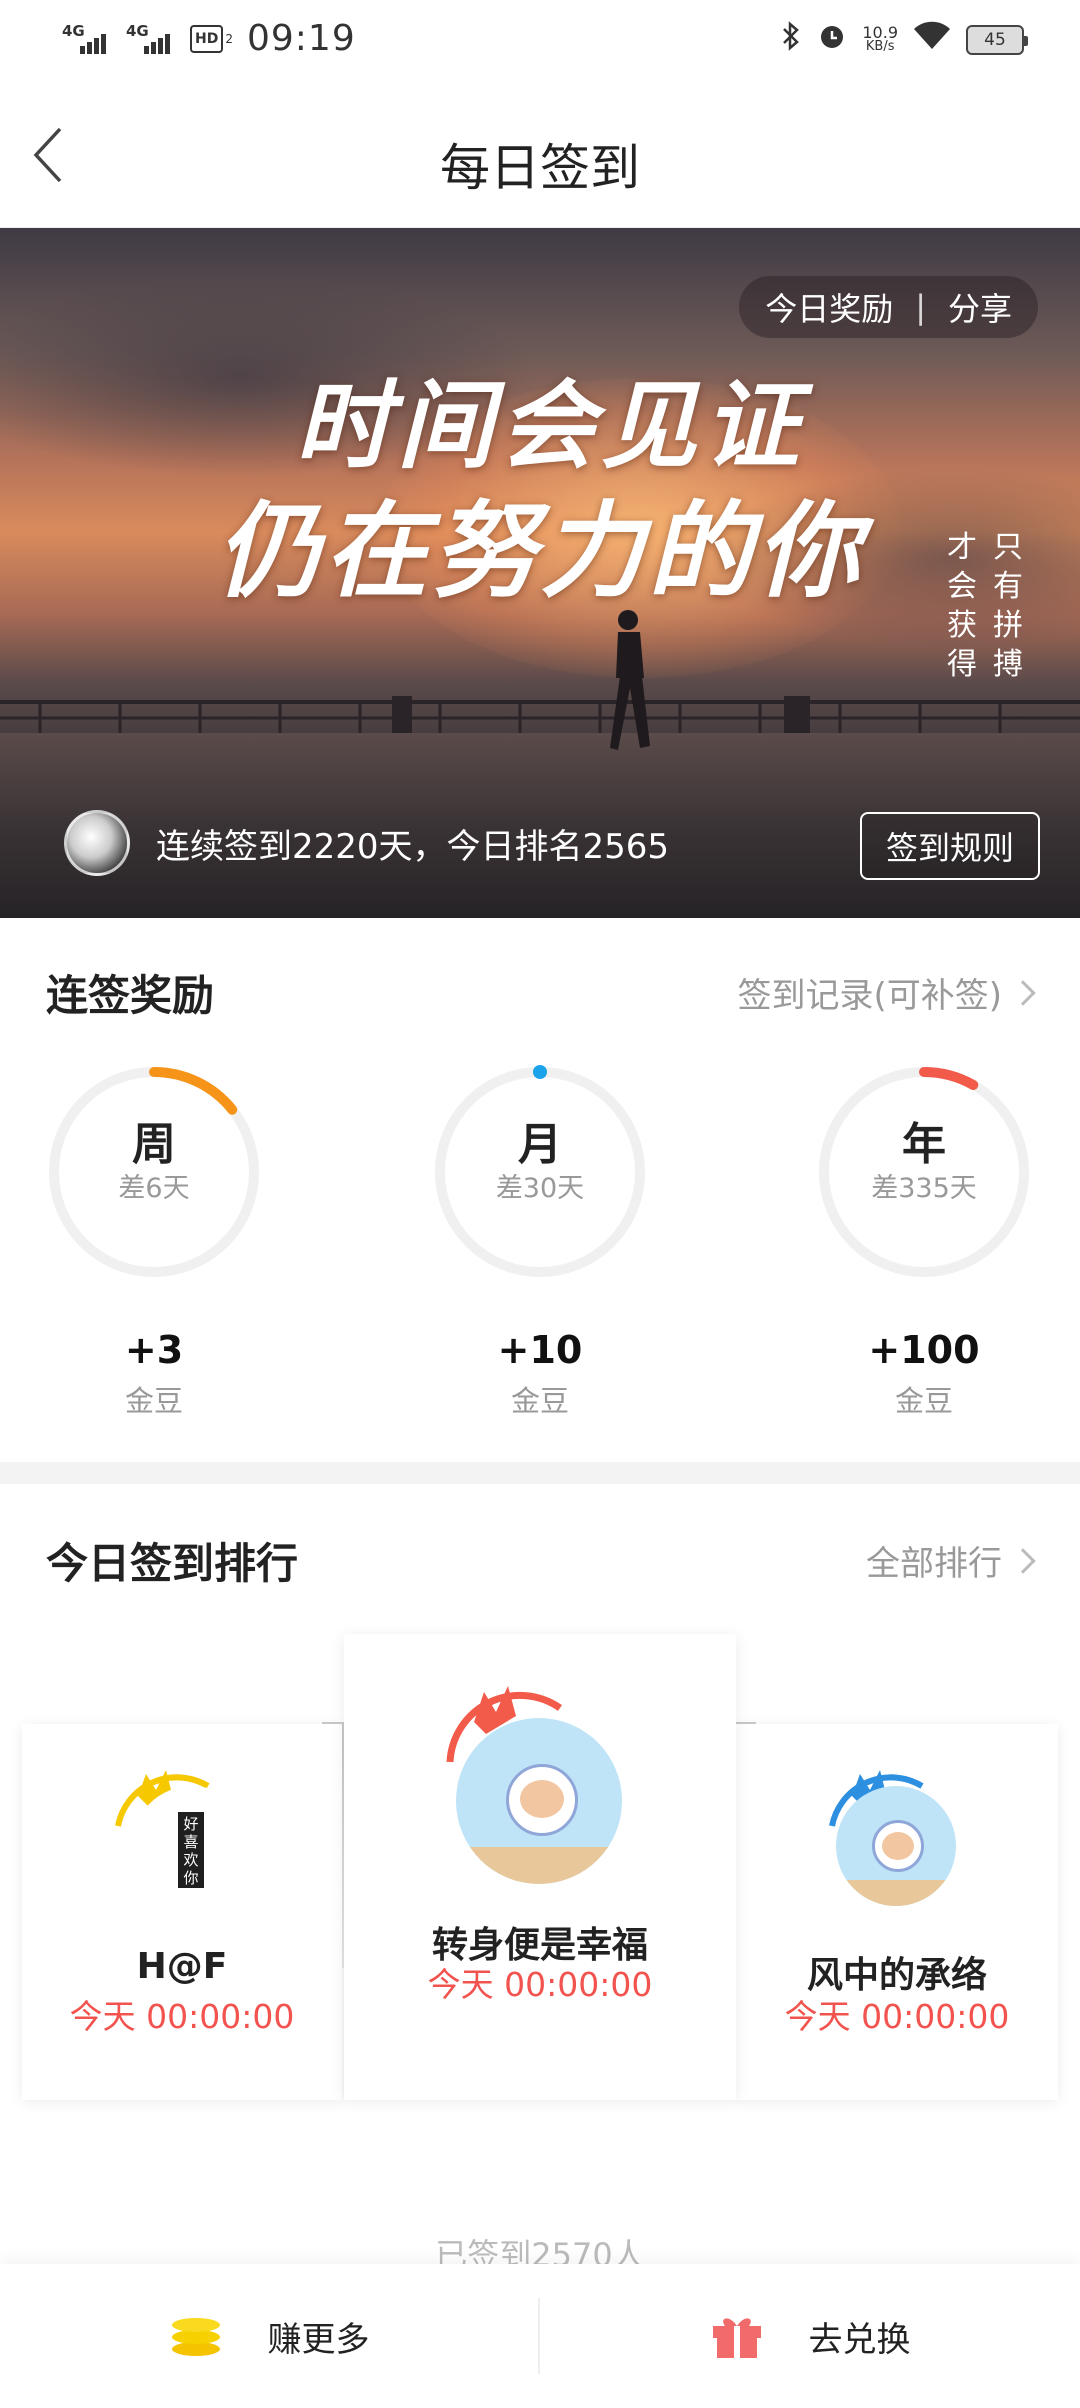  I want to click on avatar-calligraphy: 好喜欢你, so click(191, 1850).